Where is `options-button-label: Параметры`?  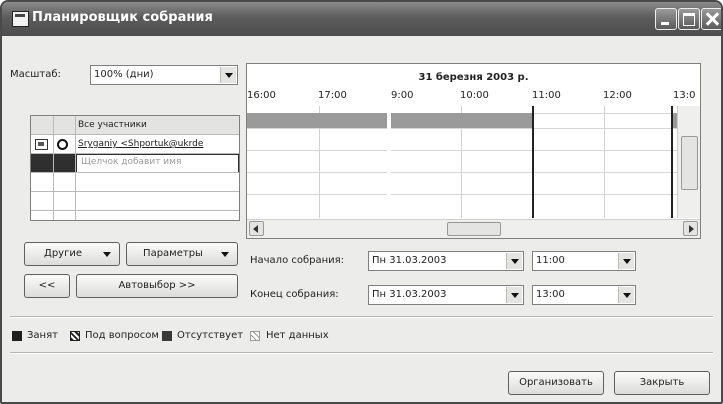 options-button-label: Параметры is located at coordinates (173, 253).